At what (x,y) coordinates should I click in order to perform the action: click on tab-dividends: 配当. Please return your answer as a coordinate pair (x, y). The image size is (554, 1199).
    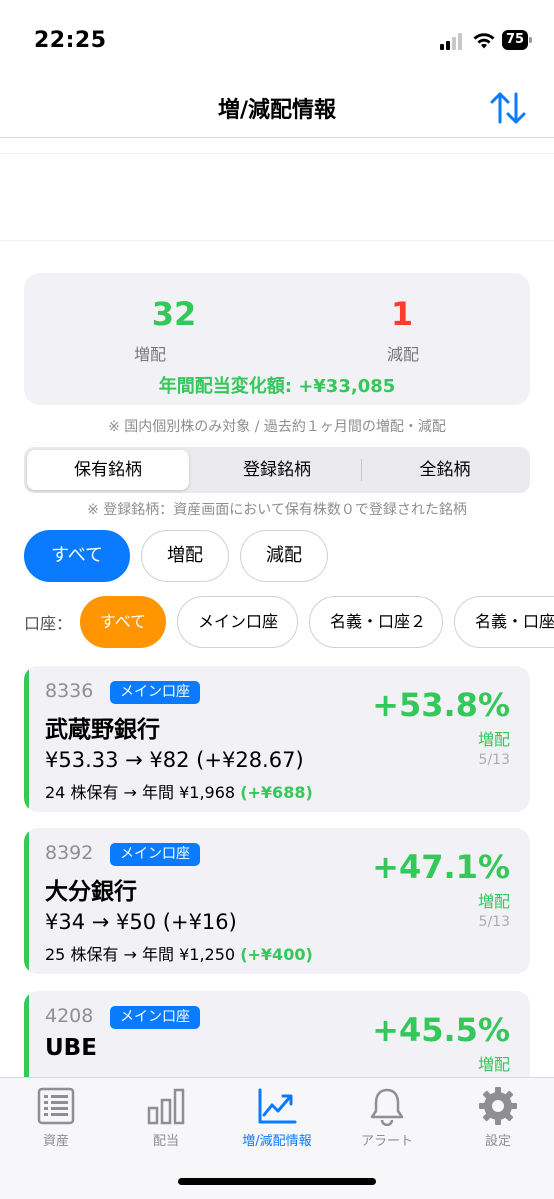
    Looking at the image, I should click on (166, 1123).